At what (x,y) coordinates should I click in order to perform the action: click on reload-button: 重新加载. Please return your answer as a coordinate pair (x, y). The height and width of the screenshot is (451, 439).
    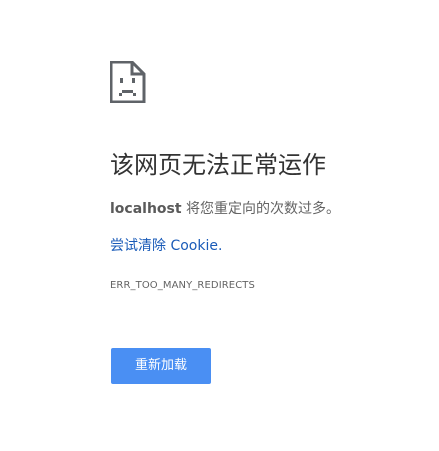
    Looking at the image, I should click on (161, 366).